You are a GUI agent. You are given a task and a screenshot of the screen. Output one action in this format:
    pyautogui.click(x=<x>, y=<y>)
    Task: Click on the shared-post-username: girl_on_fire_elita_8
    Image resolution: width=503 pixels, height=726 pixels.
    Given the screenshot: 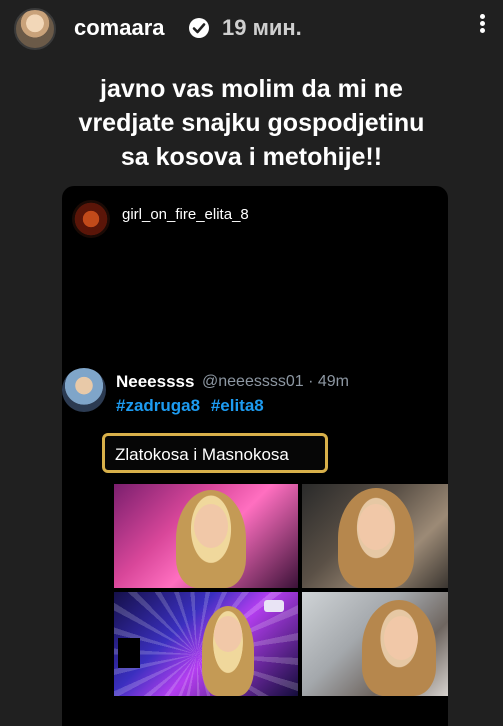 What is the action you would take?
    pyautogui.click(x=185, y=214)
    